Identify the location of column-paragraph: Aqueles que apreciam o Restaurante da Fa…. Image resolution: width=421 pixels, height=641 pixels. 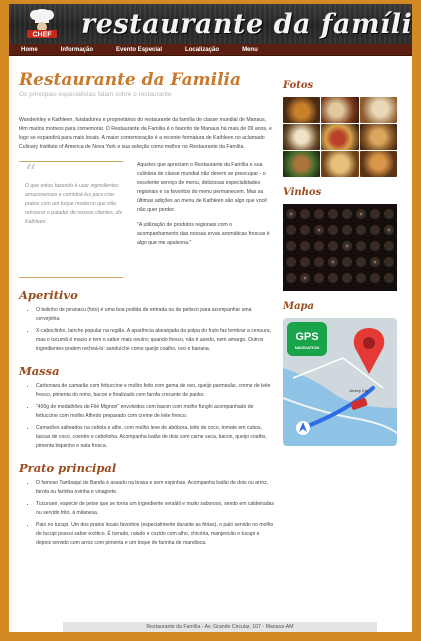
(202, 187).